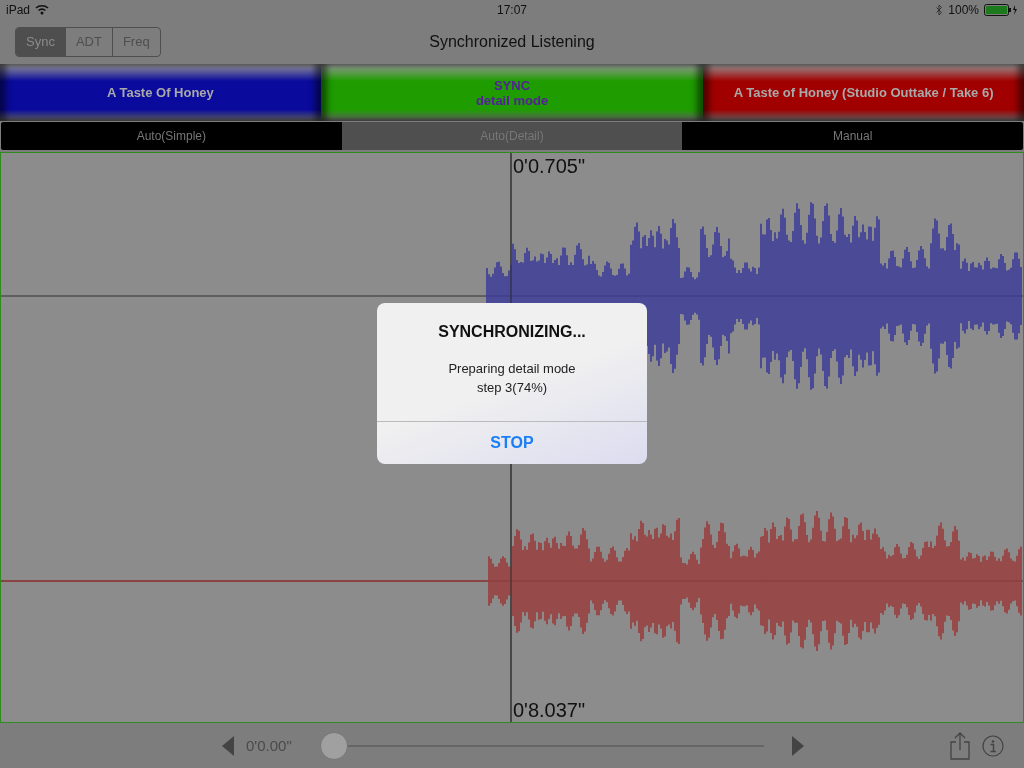  What do you see at coordinates (160, 92) in the screenshot?
I see `track-button: A Taste Of Honey` at bounding box center [160, 92].